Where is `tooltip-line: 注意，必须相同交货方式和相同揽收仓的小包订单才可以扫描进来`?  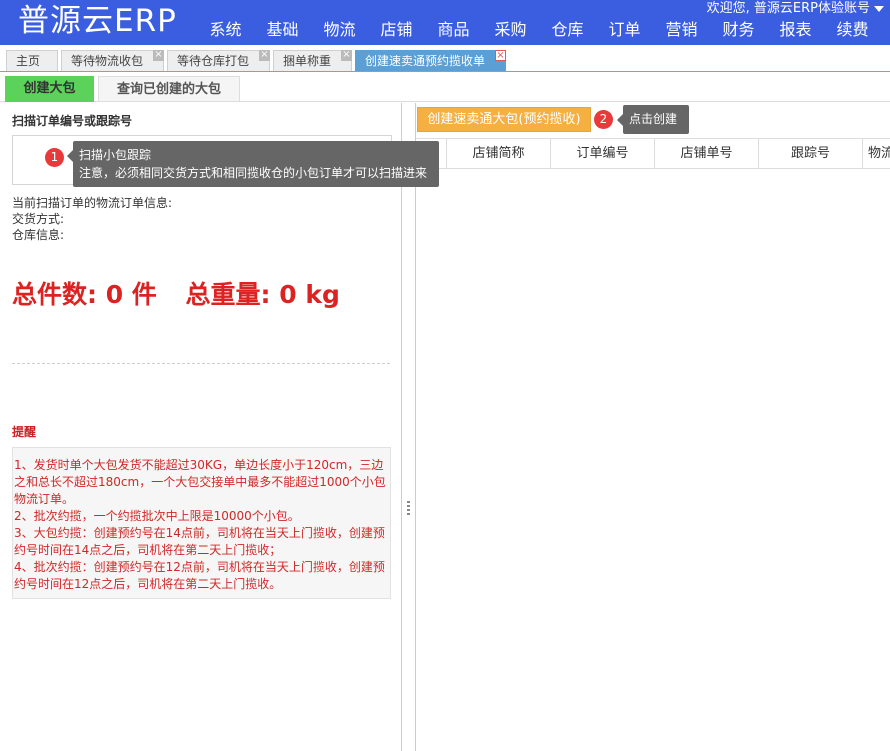
tooltip-line: 注意，必须相同交货方式和相同揽收仓的小包订单才可以扫描进来 is located at coordinates (253, 173).